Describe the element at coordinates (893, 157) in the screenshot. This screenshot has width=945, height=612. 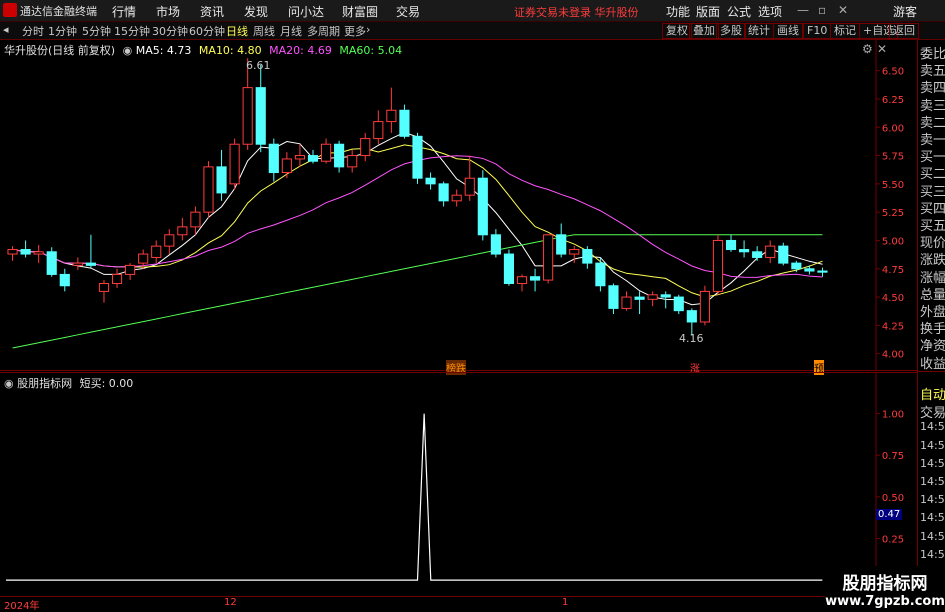
I see `price-tick-label: 5.75` at that location.